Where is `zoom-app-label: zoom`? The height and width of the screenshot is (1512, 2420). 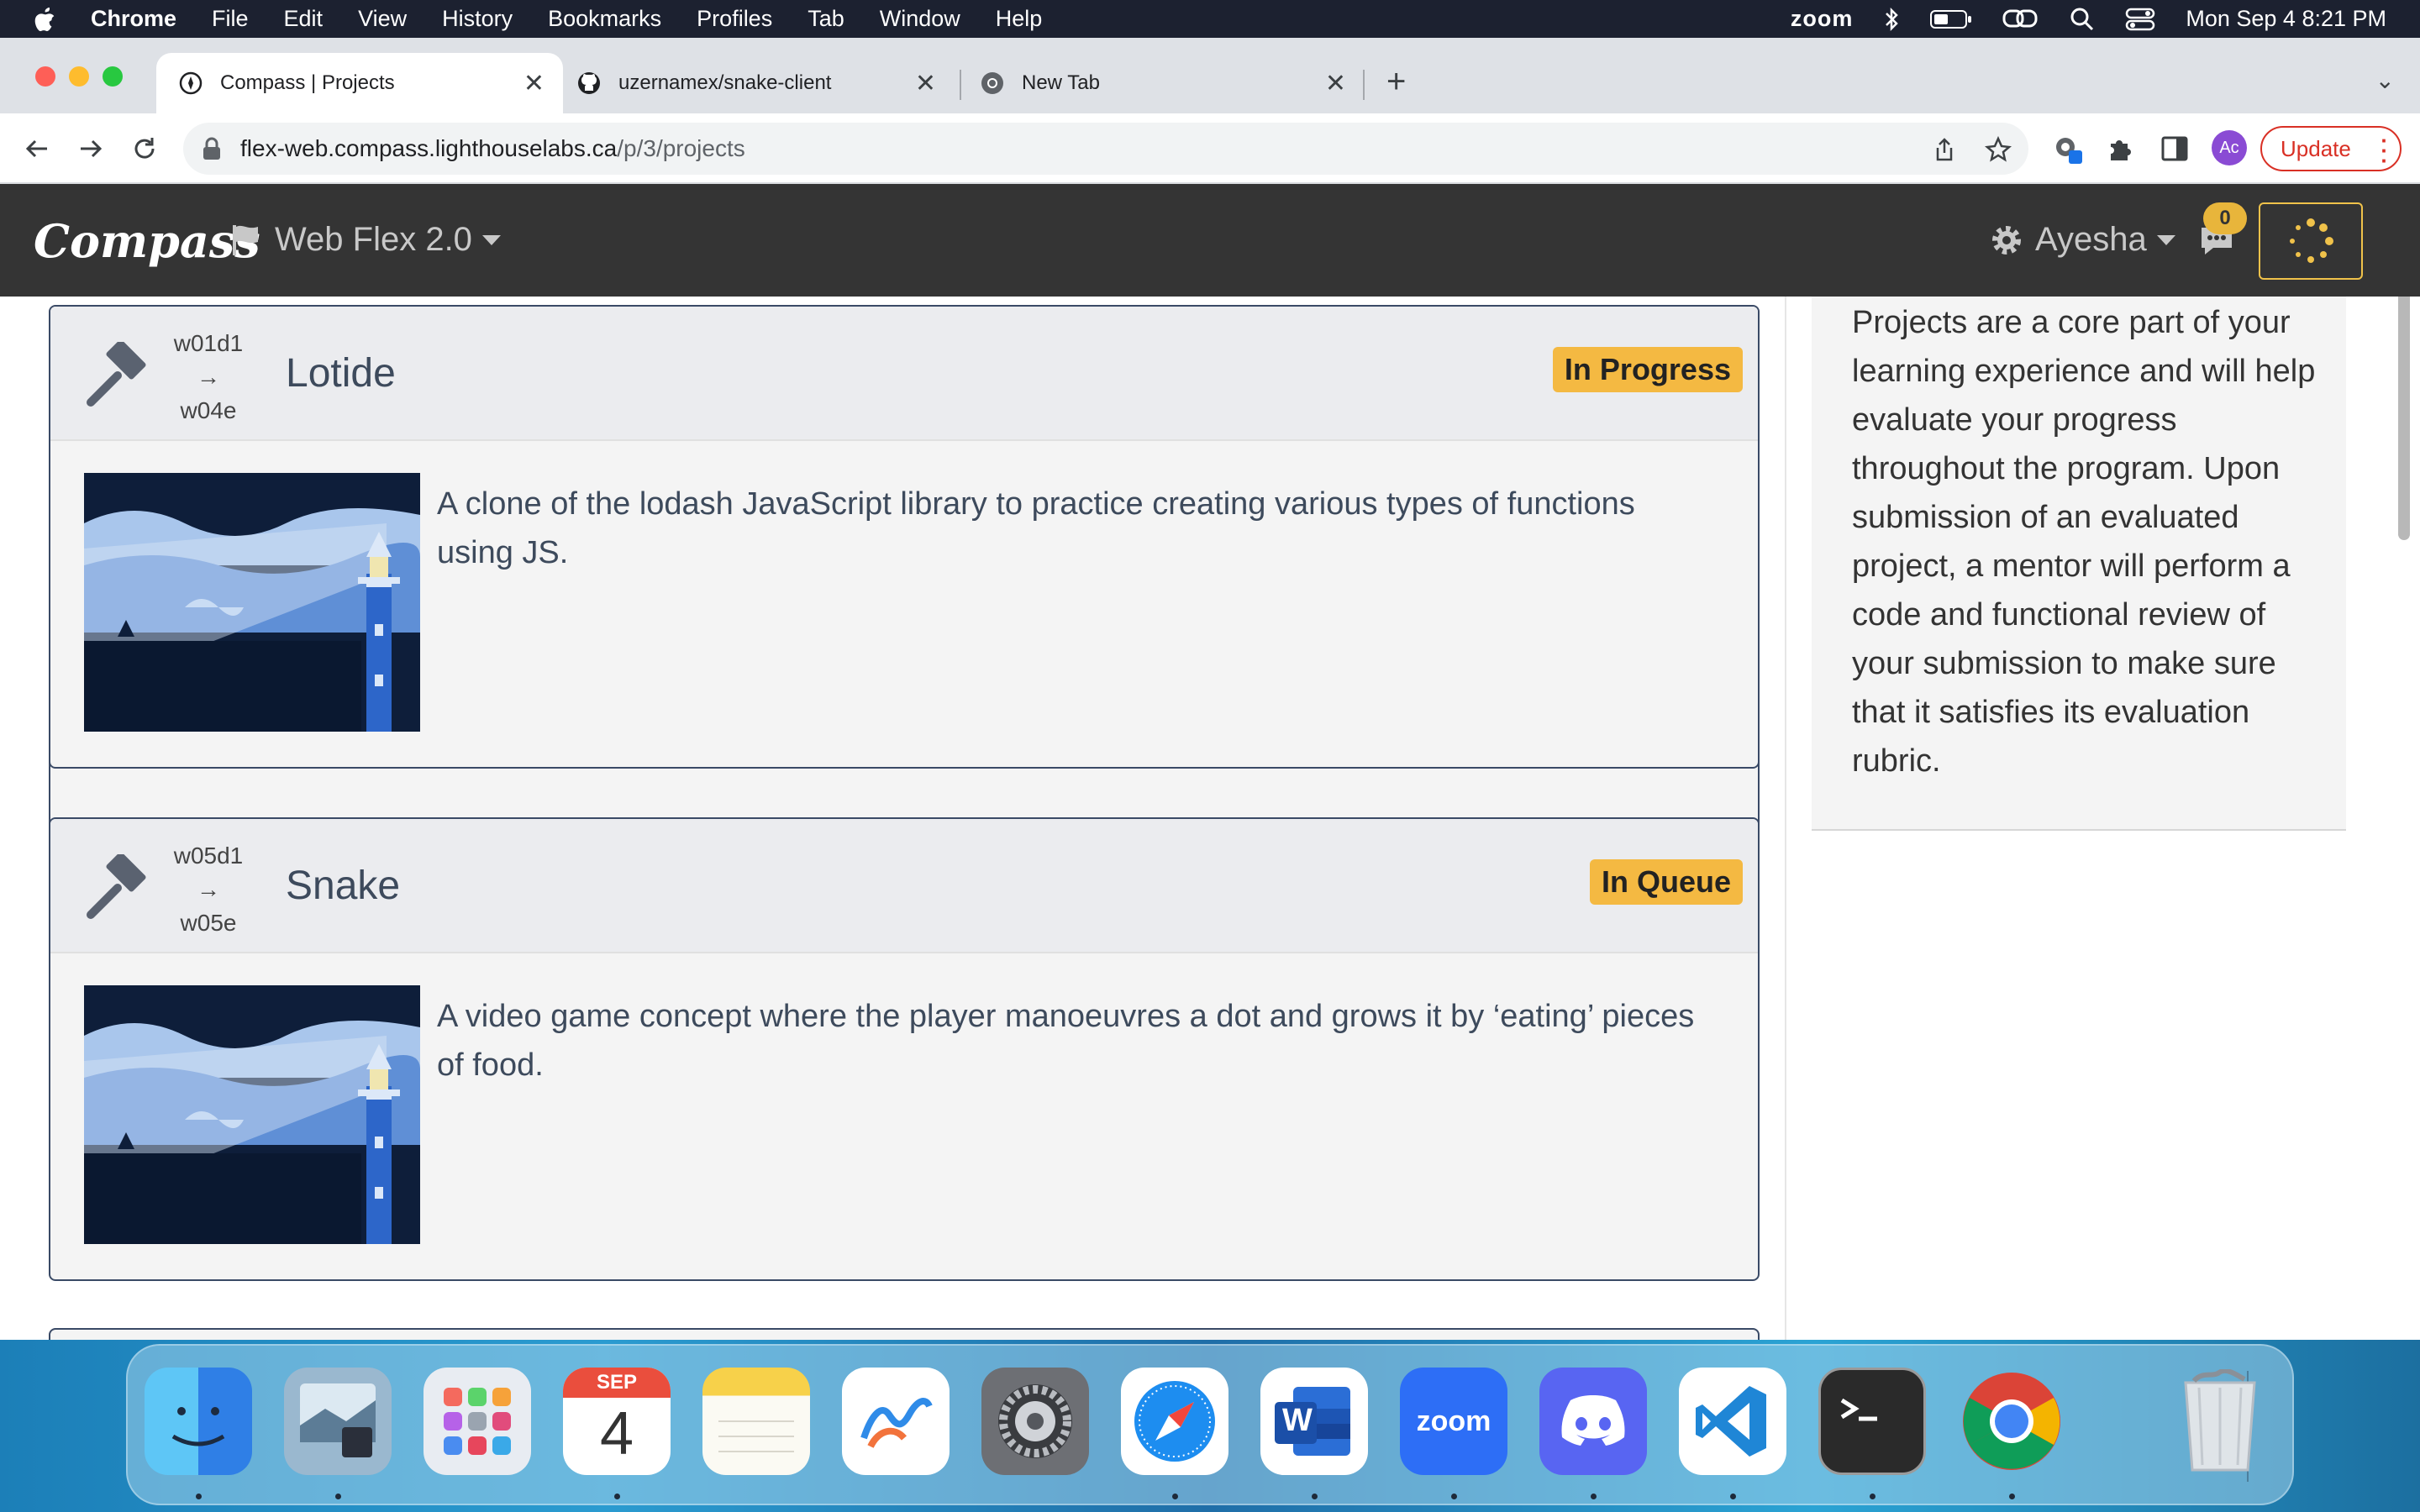
zoom-app-label: zoom is located at coordinates (1453, 1420).